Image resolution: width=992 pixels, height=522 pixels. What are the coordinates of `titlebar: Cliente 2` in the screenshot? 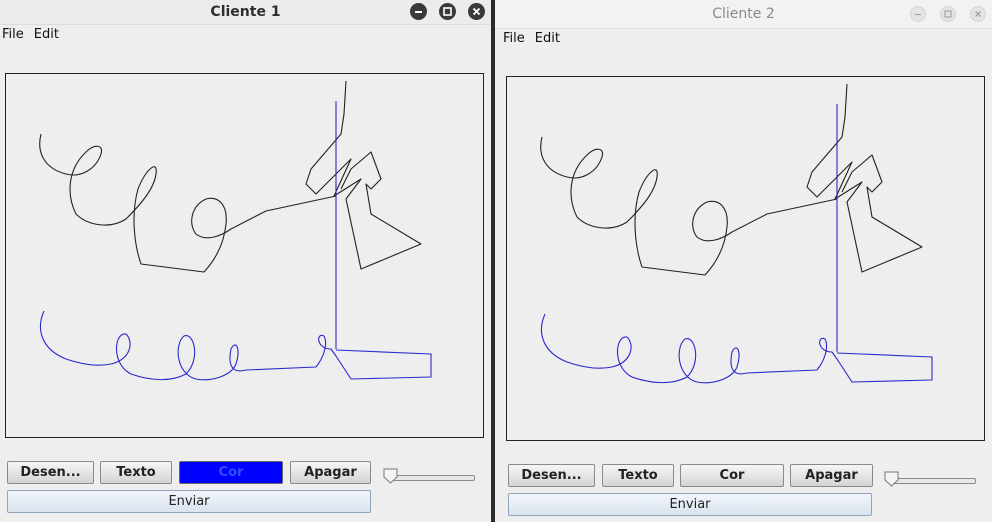 It's located at (743, 14).